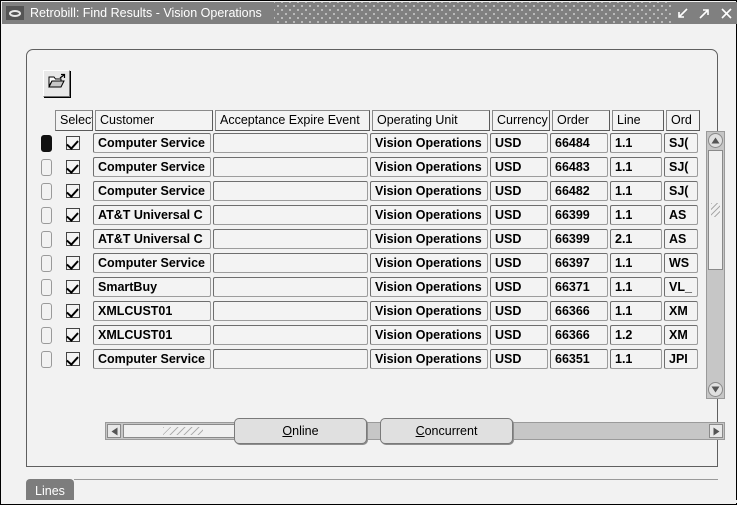  I want to click on minimize-button, so click(682, 13).